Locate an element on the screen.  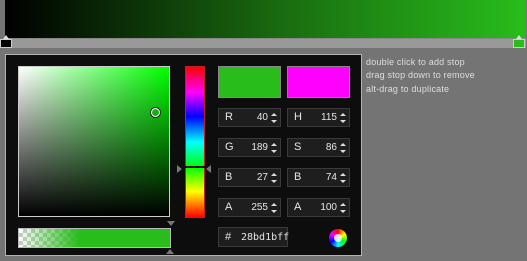
green-value: 189 is located at coordinates (248, 147).